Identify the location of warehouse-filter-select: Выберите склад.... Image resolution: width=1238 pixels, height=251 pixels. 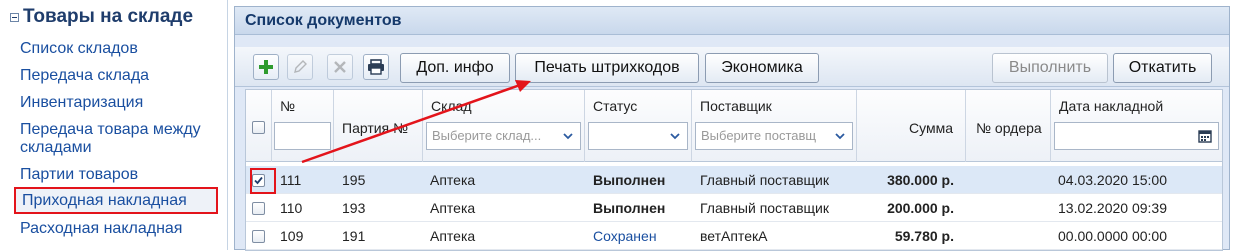
(503, 136).